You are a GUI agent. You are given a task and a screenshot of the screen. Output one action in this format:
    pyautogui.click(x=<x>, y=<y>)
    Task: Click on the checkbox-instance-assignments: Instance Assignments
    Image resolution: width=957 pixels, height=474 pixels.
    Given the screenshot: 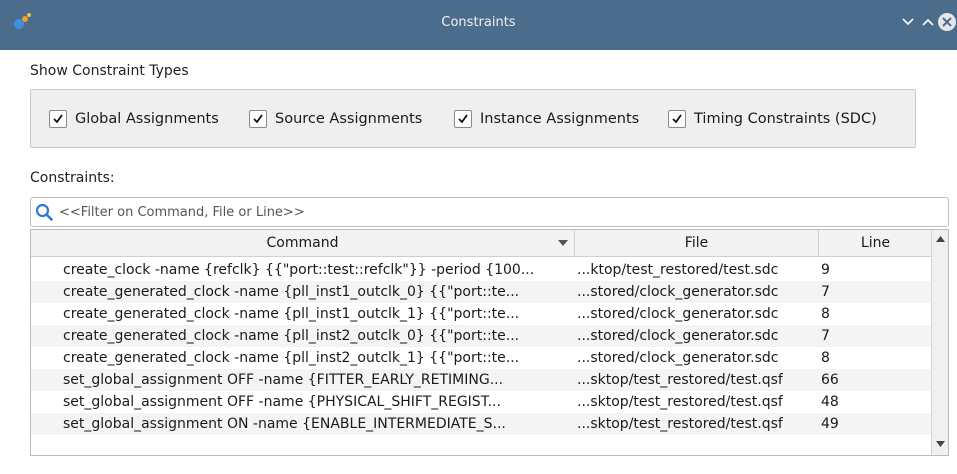 What is the action you would take?
    pyautogui.click(x=546, y=119)
    